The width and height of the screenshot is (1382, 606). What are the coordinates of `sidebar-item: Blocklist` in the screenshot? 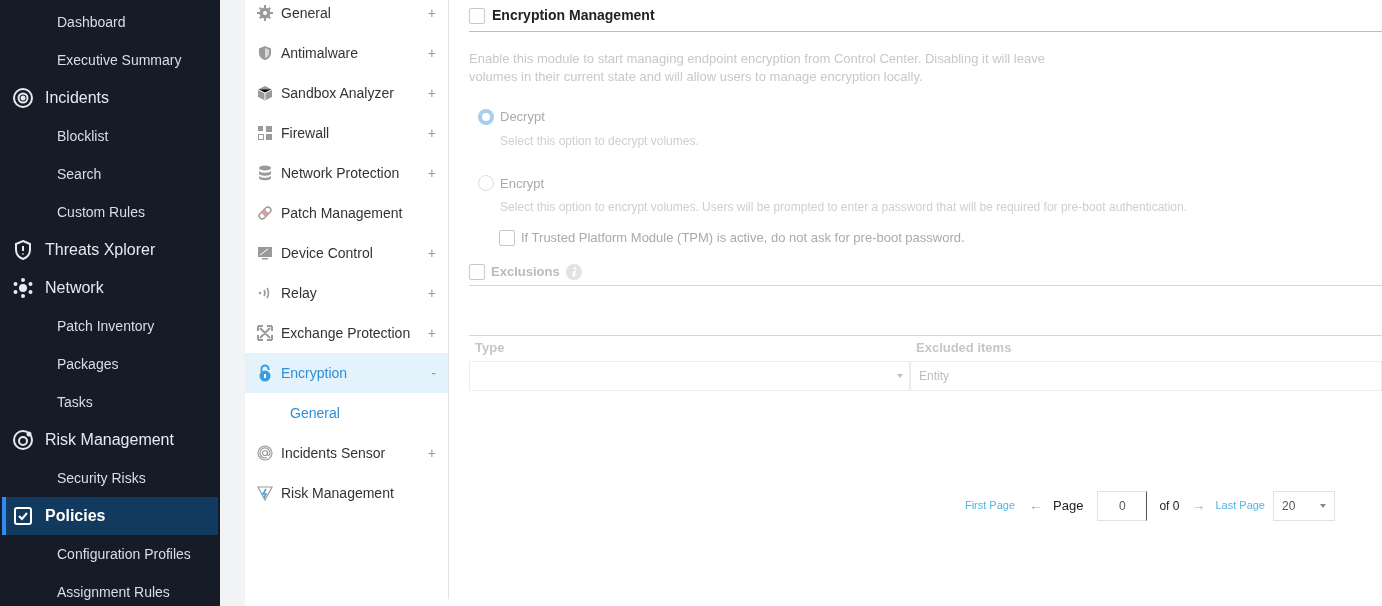 It's located at (110, 136).